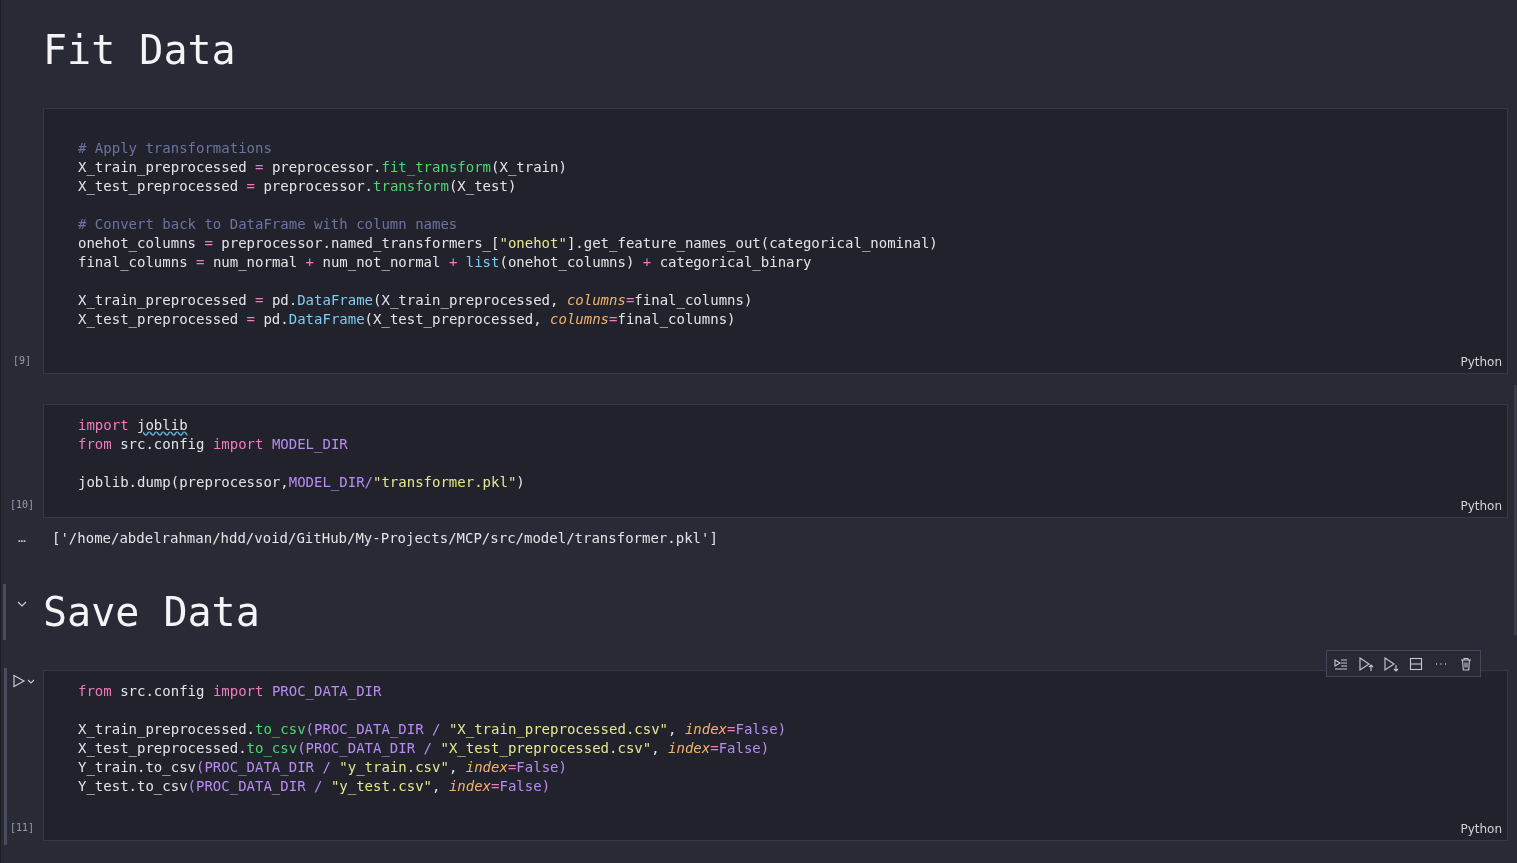  What do you see at coordinates (432, 729) in the screenshot?
I see `code-line: X_train_preprocessed.to_csv(PROC_DATA_DIR / "X_train_preprocessed.csv", index=False)` at bounding box center [432, 729].